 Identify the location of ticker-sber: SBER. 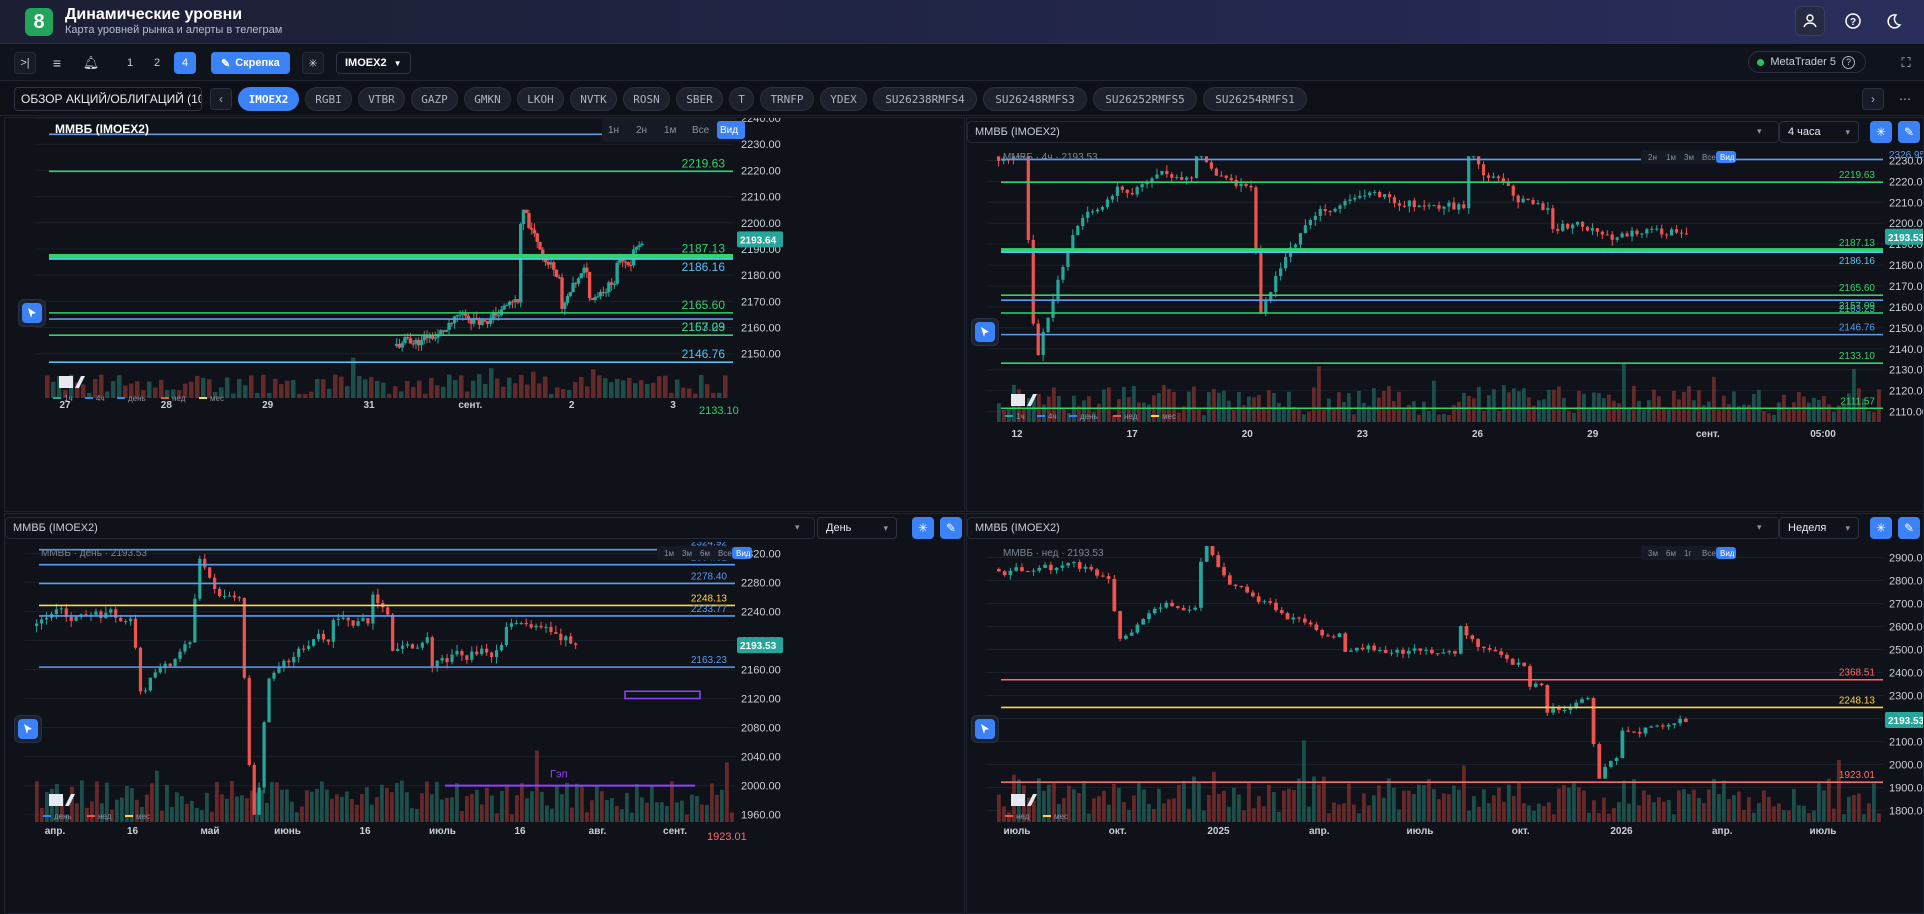
(699, 99).